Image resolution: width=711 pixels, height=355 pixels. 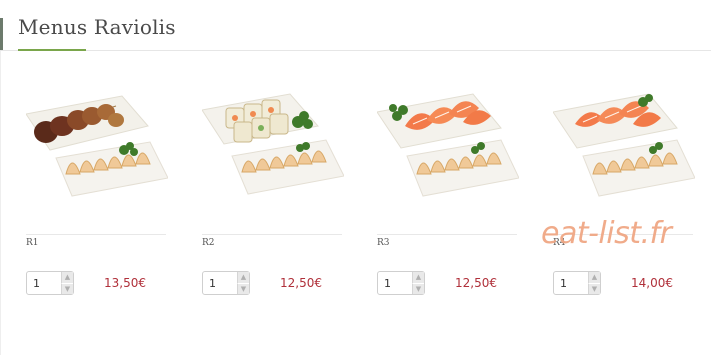 What do you see at coordinates (97, 143) in the screenshot?
I see `product-image-yakitori` at bounding box center [97, 143].